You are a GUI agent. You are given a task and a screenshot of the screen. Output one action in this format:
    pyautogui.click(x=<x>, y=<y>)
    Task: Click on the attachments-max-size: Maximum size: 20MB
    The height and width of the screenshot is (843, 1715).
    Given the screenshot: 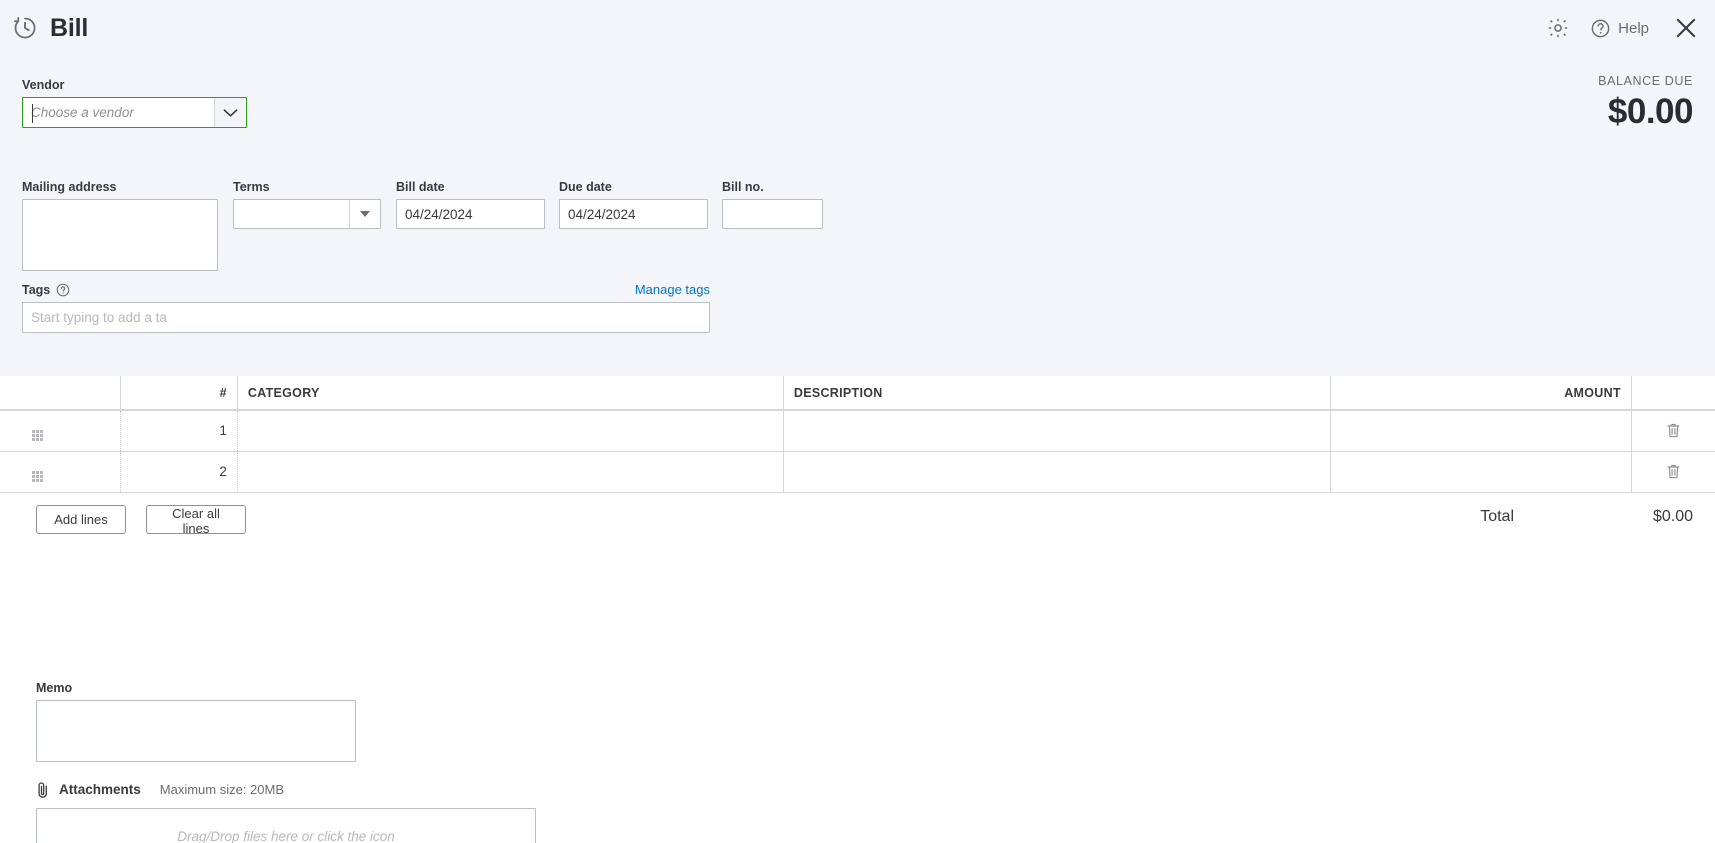 What is the action you would take?
    pyautogui.click(x=222, y=789)
    